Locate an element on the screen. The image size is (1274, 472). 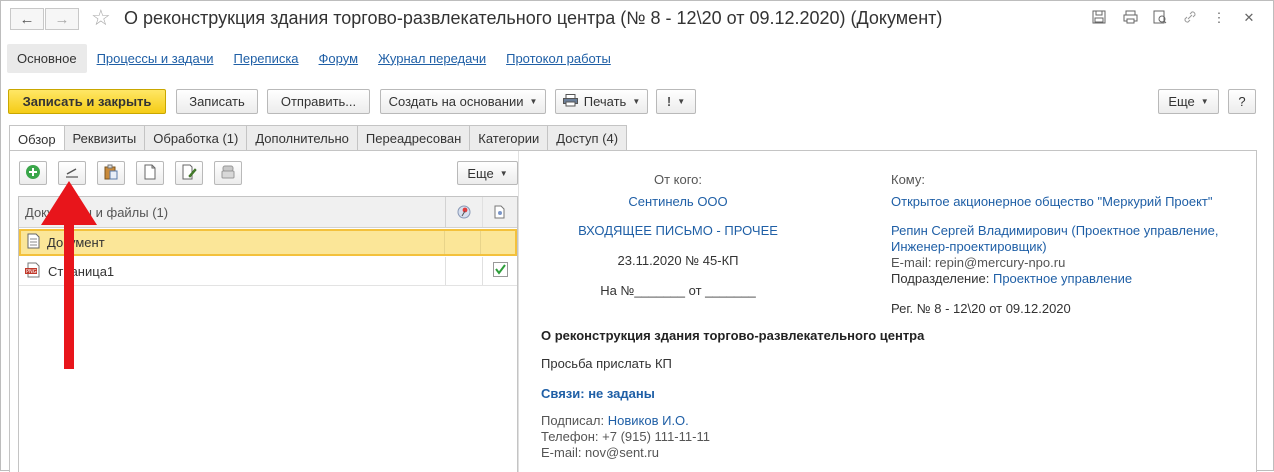
clipboard-icon is located at coordinates (111, 173).